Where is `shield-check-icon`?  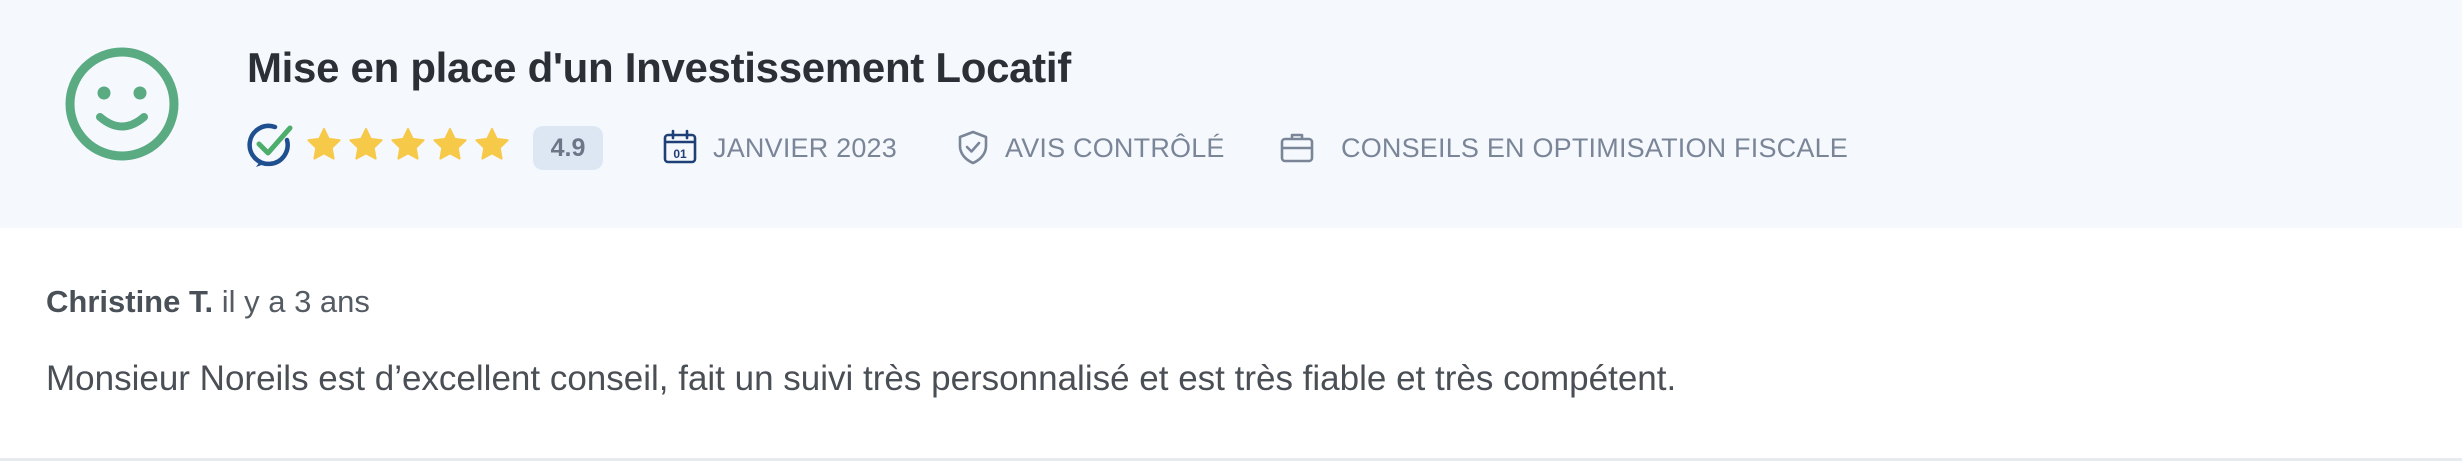
shield-check-icon is located at coordinates (973, 147).